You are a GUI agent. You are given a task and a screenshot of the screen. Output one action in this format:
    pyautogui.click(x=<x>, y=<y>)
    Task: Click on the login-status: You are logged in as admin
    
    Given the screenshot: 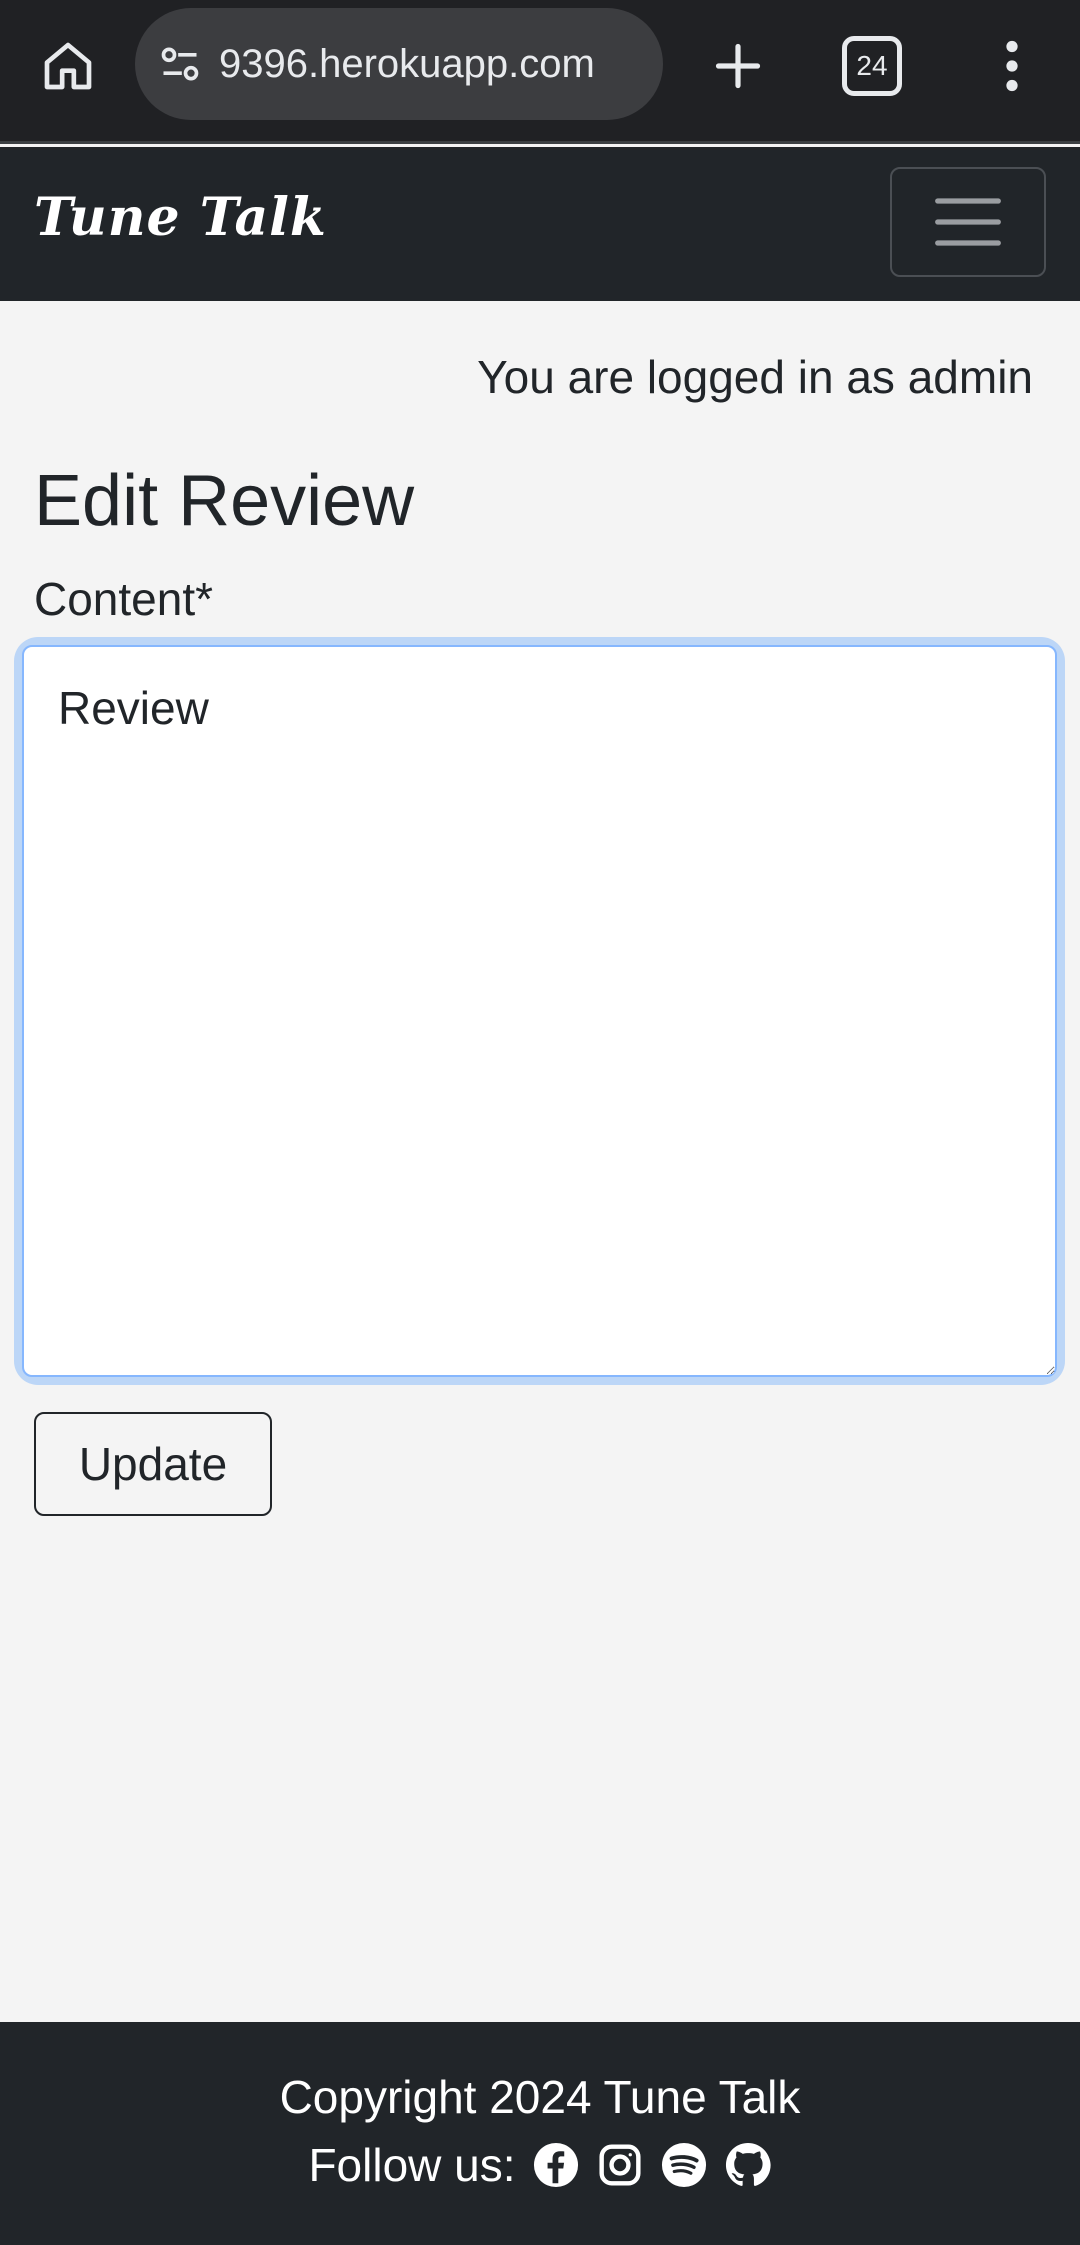 What is the action you would take?
    pyautogui.click(x=755, y=377)
    